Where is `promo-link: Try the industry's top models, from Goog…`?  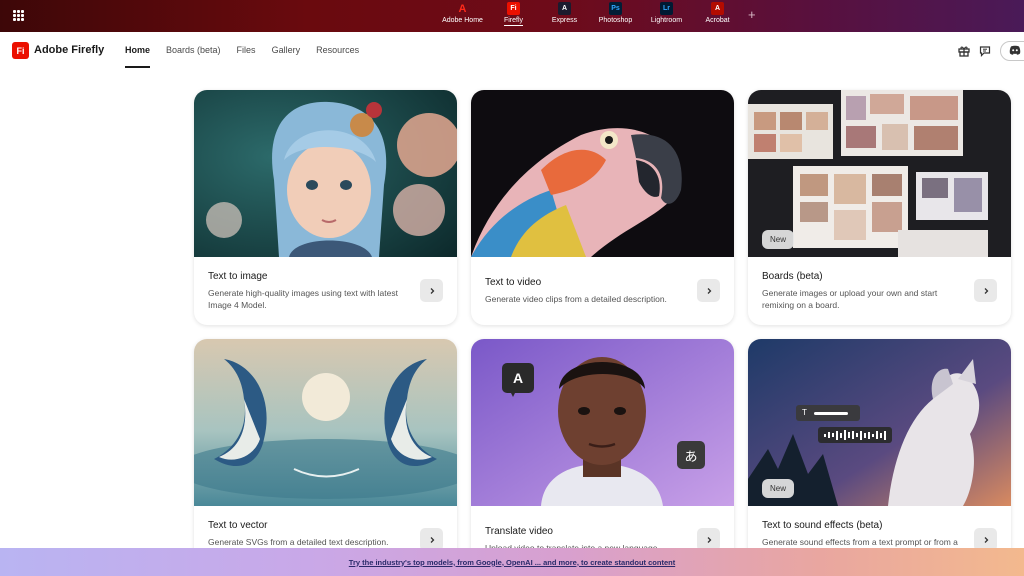 promo-link: Try the industry's top models, from Goog… is located at coordinates (512, 562).